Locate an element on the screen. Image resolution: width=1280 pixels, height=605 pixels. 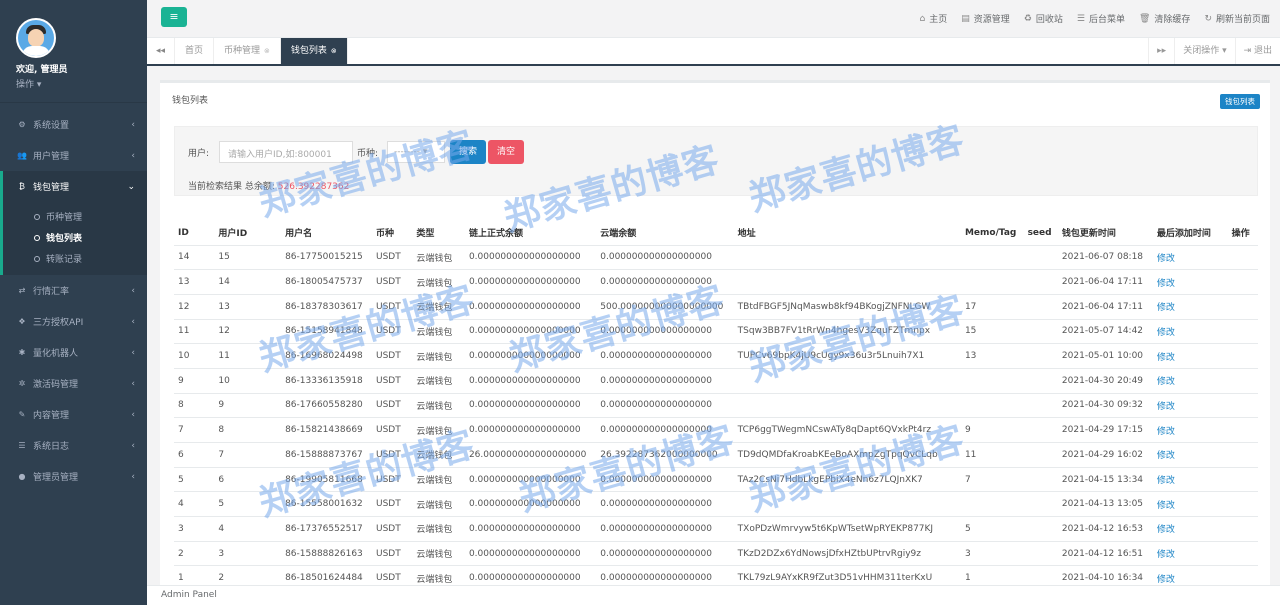
table-cell: 2021-04-15 13:34 is located at coordinates (1105, 480).